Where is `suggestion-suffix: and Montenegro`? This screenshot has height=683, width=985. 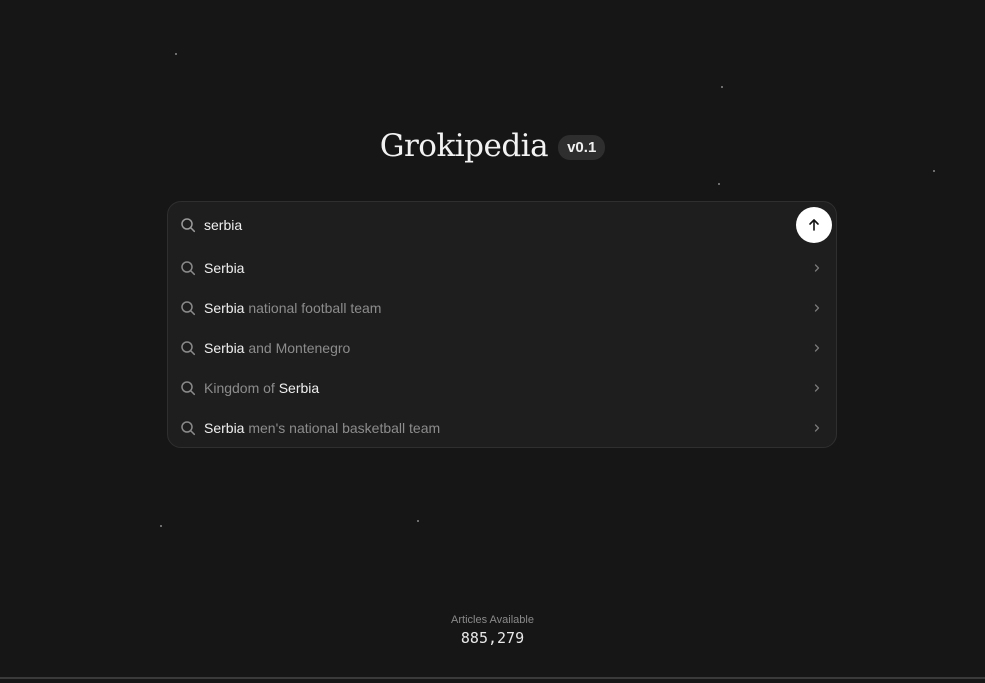 suggestion-suffix: and Montenegro is located at coordinates (297, 348).